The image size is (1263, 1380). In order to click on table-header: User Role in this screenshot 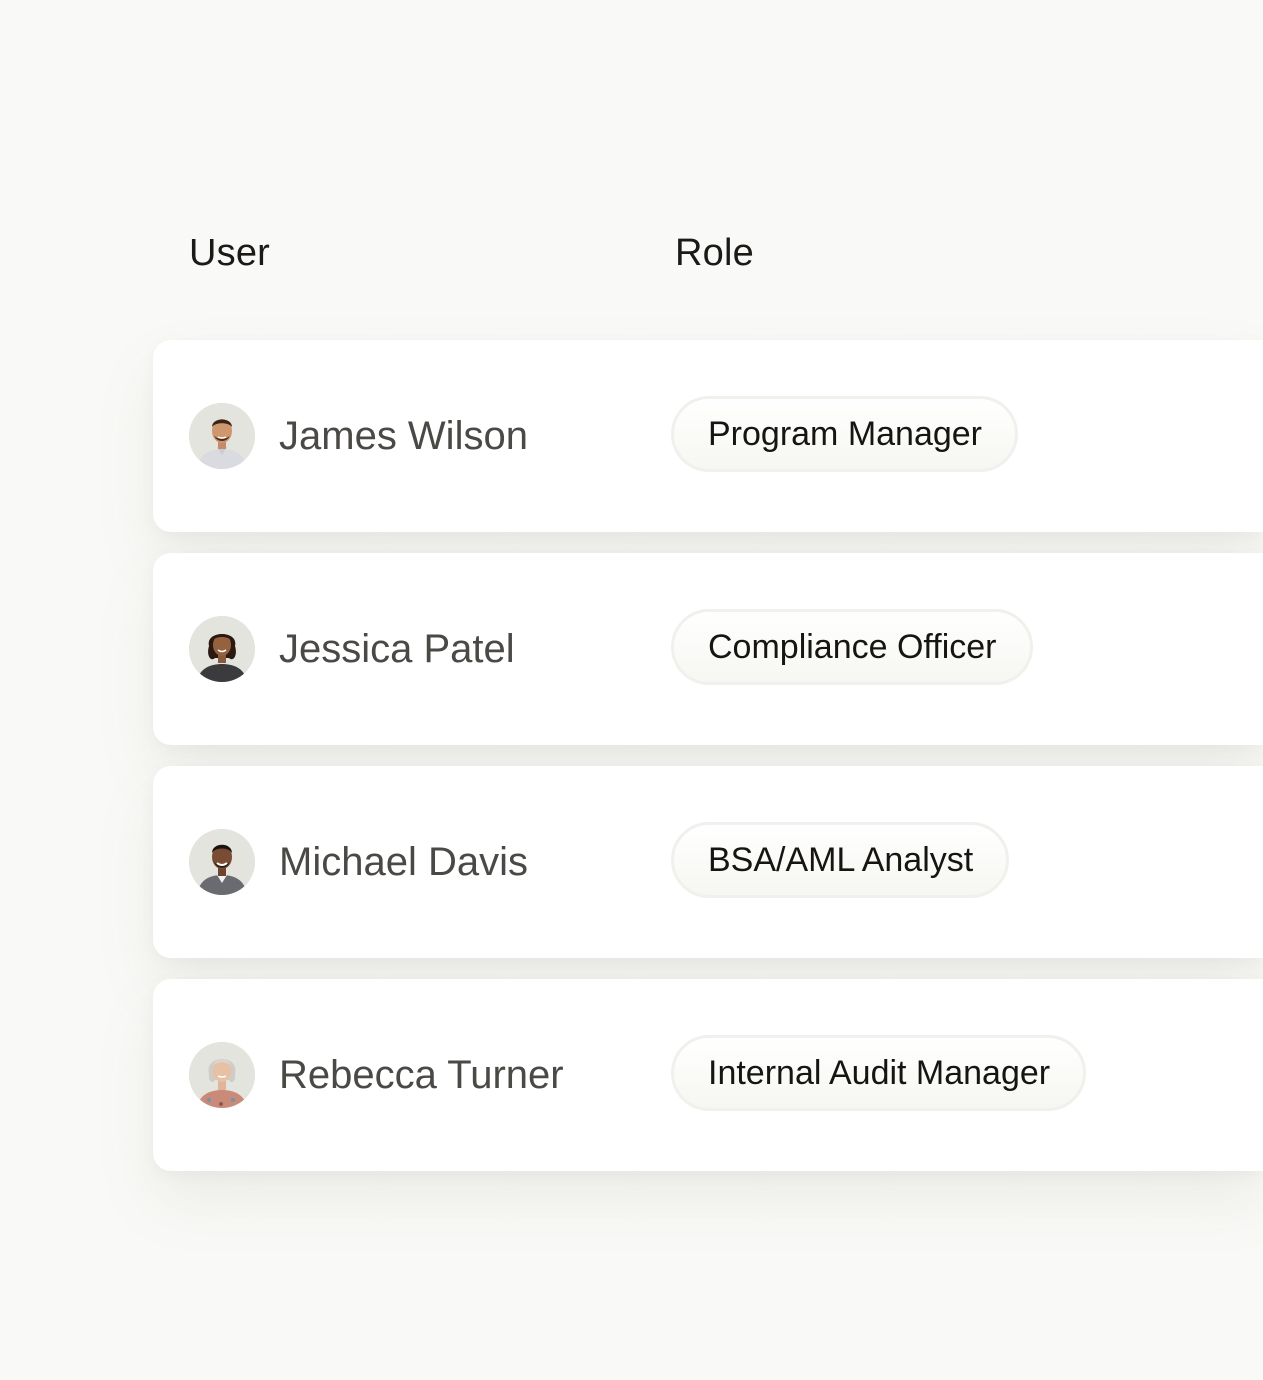, I will do `click(631, 253)`.